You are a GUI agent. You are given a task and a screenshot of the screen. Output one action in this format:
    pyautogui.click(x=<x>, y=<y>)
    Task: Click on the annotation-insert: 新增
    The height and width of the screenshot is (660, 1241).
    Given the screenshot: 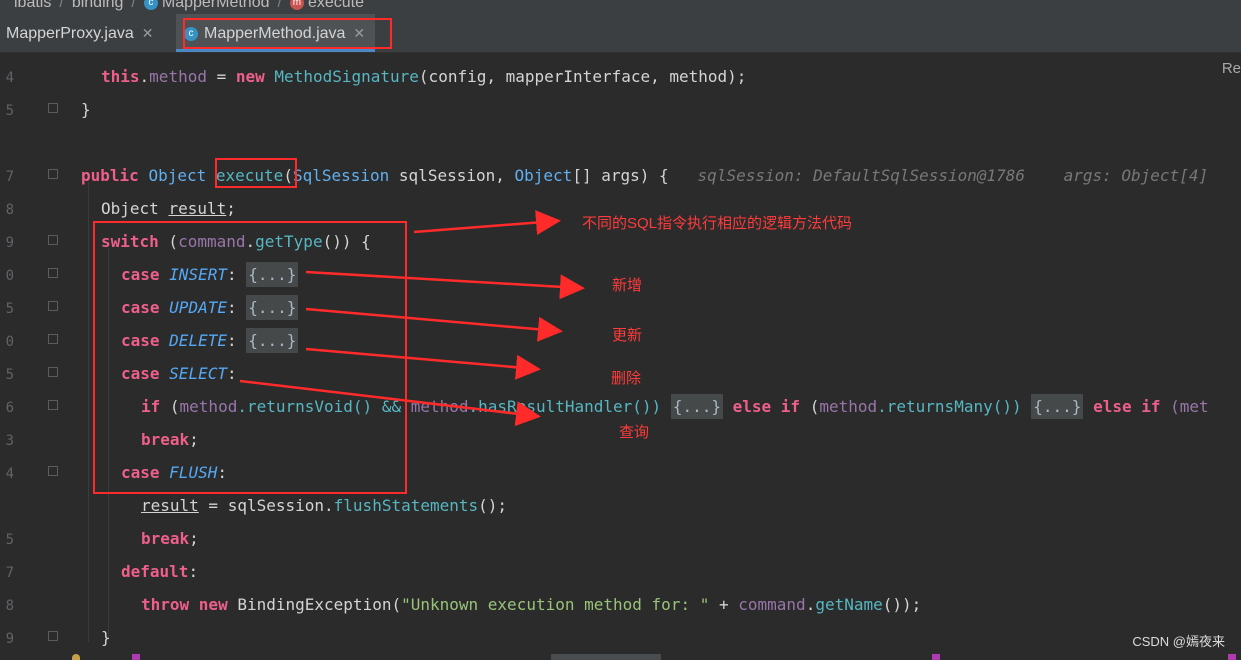 What is the action you would take?
    pyautogui.click(x=627, y=285)
    